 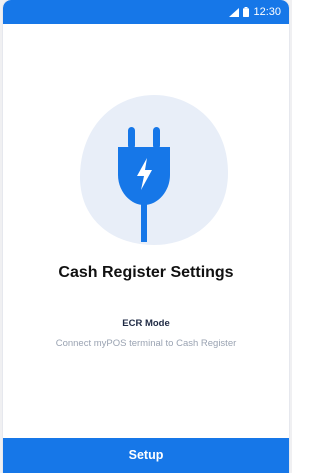 I want to click on description-text: Connect myPOS terminal to Cash Register, so click(x=146, y=343).